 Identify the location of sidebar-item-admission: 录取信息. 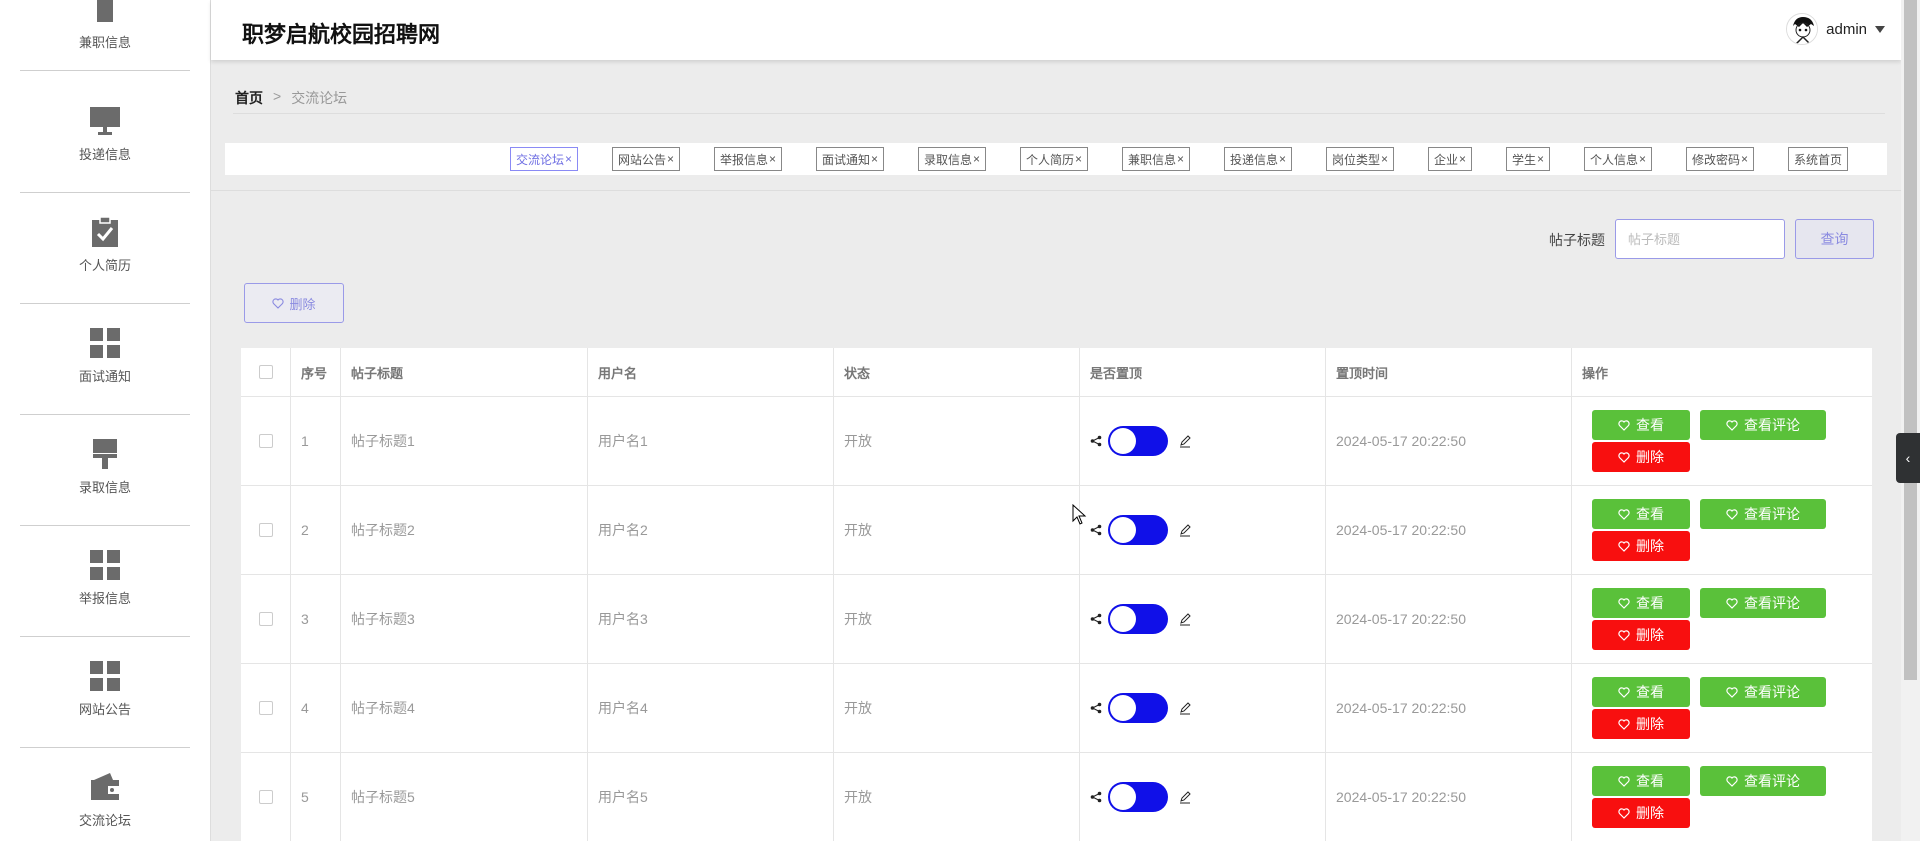
(105, 470).